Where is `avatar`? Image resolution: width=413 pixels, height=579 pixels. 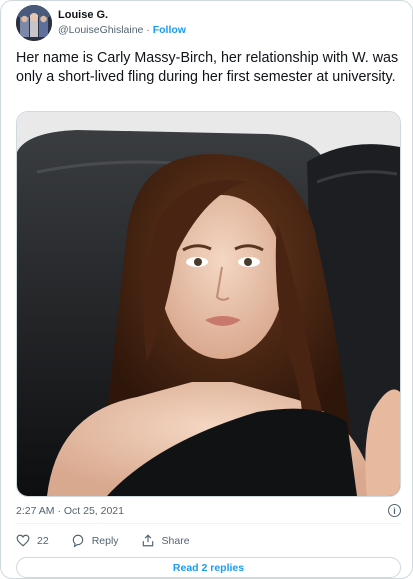 avatar is located at coordinates (34, 23).